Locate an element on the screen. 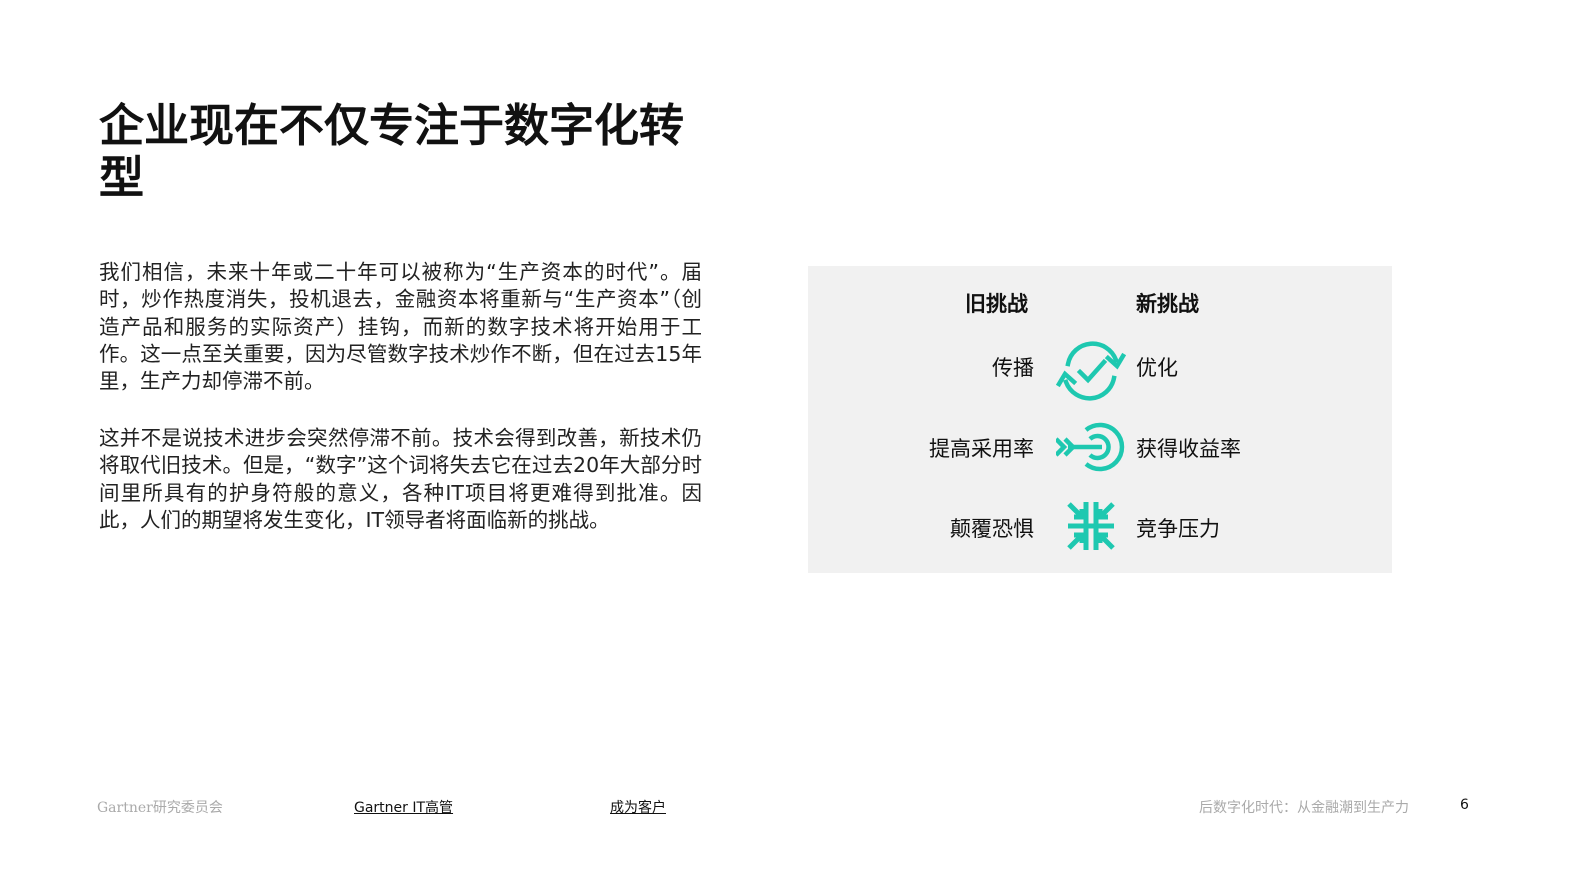 Image resolution: width=1587 pixels, height=892 pixels. new-challenge-1: 优化 is located at coordinates (1157, 368).